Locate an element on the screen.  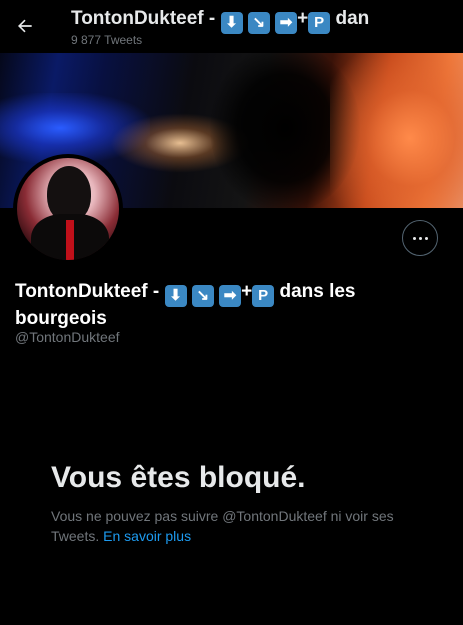
header-profile-name: TontonDukteef - ⬇ ↘ ➡ + P dan is located at coordinates (263, 20).